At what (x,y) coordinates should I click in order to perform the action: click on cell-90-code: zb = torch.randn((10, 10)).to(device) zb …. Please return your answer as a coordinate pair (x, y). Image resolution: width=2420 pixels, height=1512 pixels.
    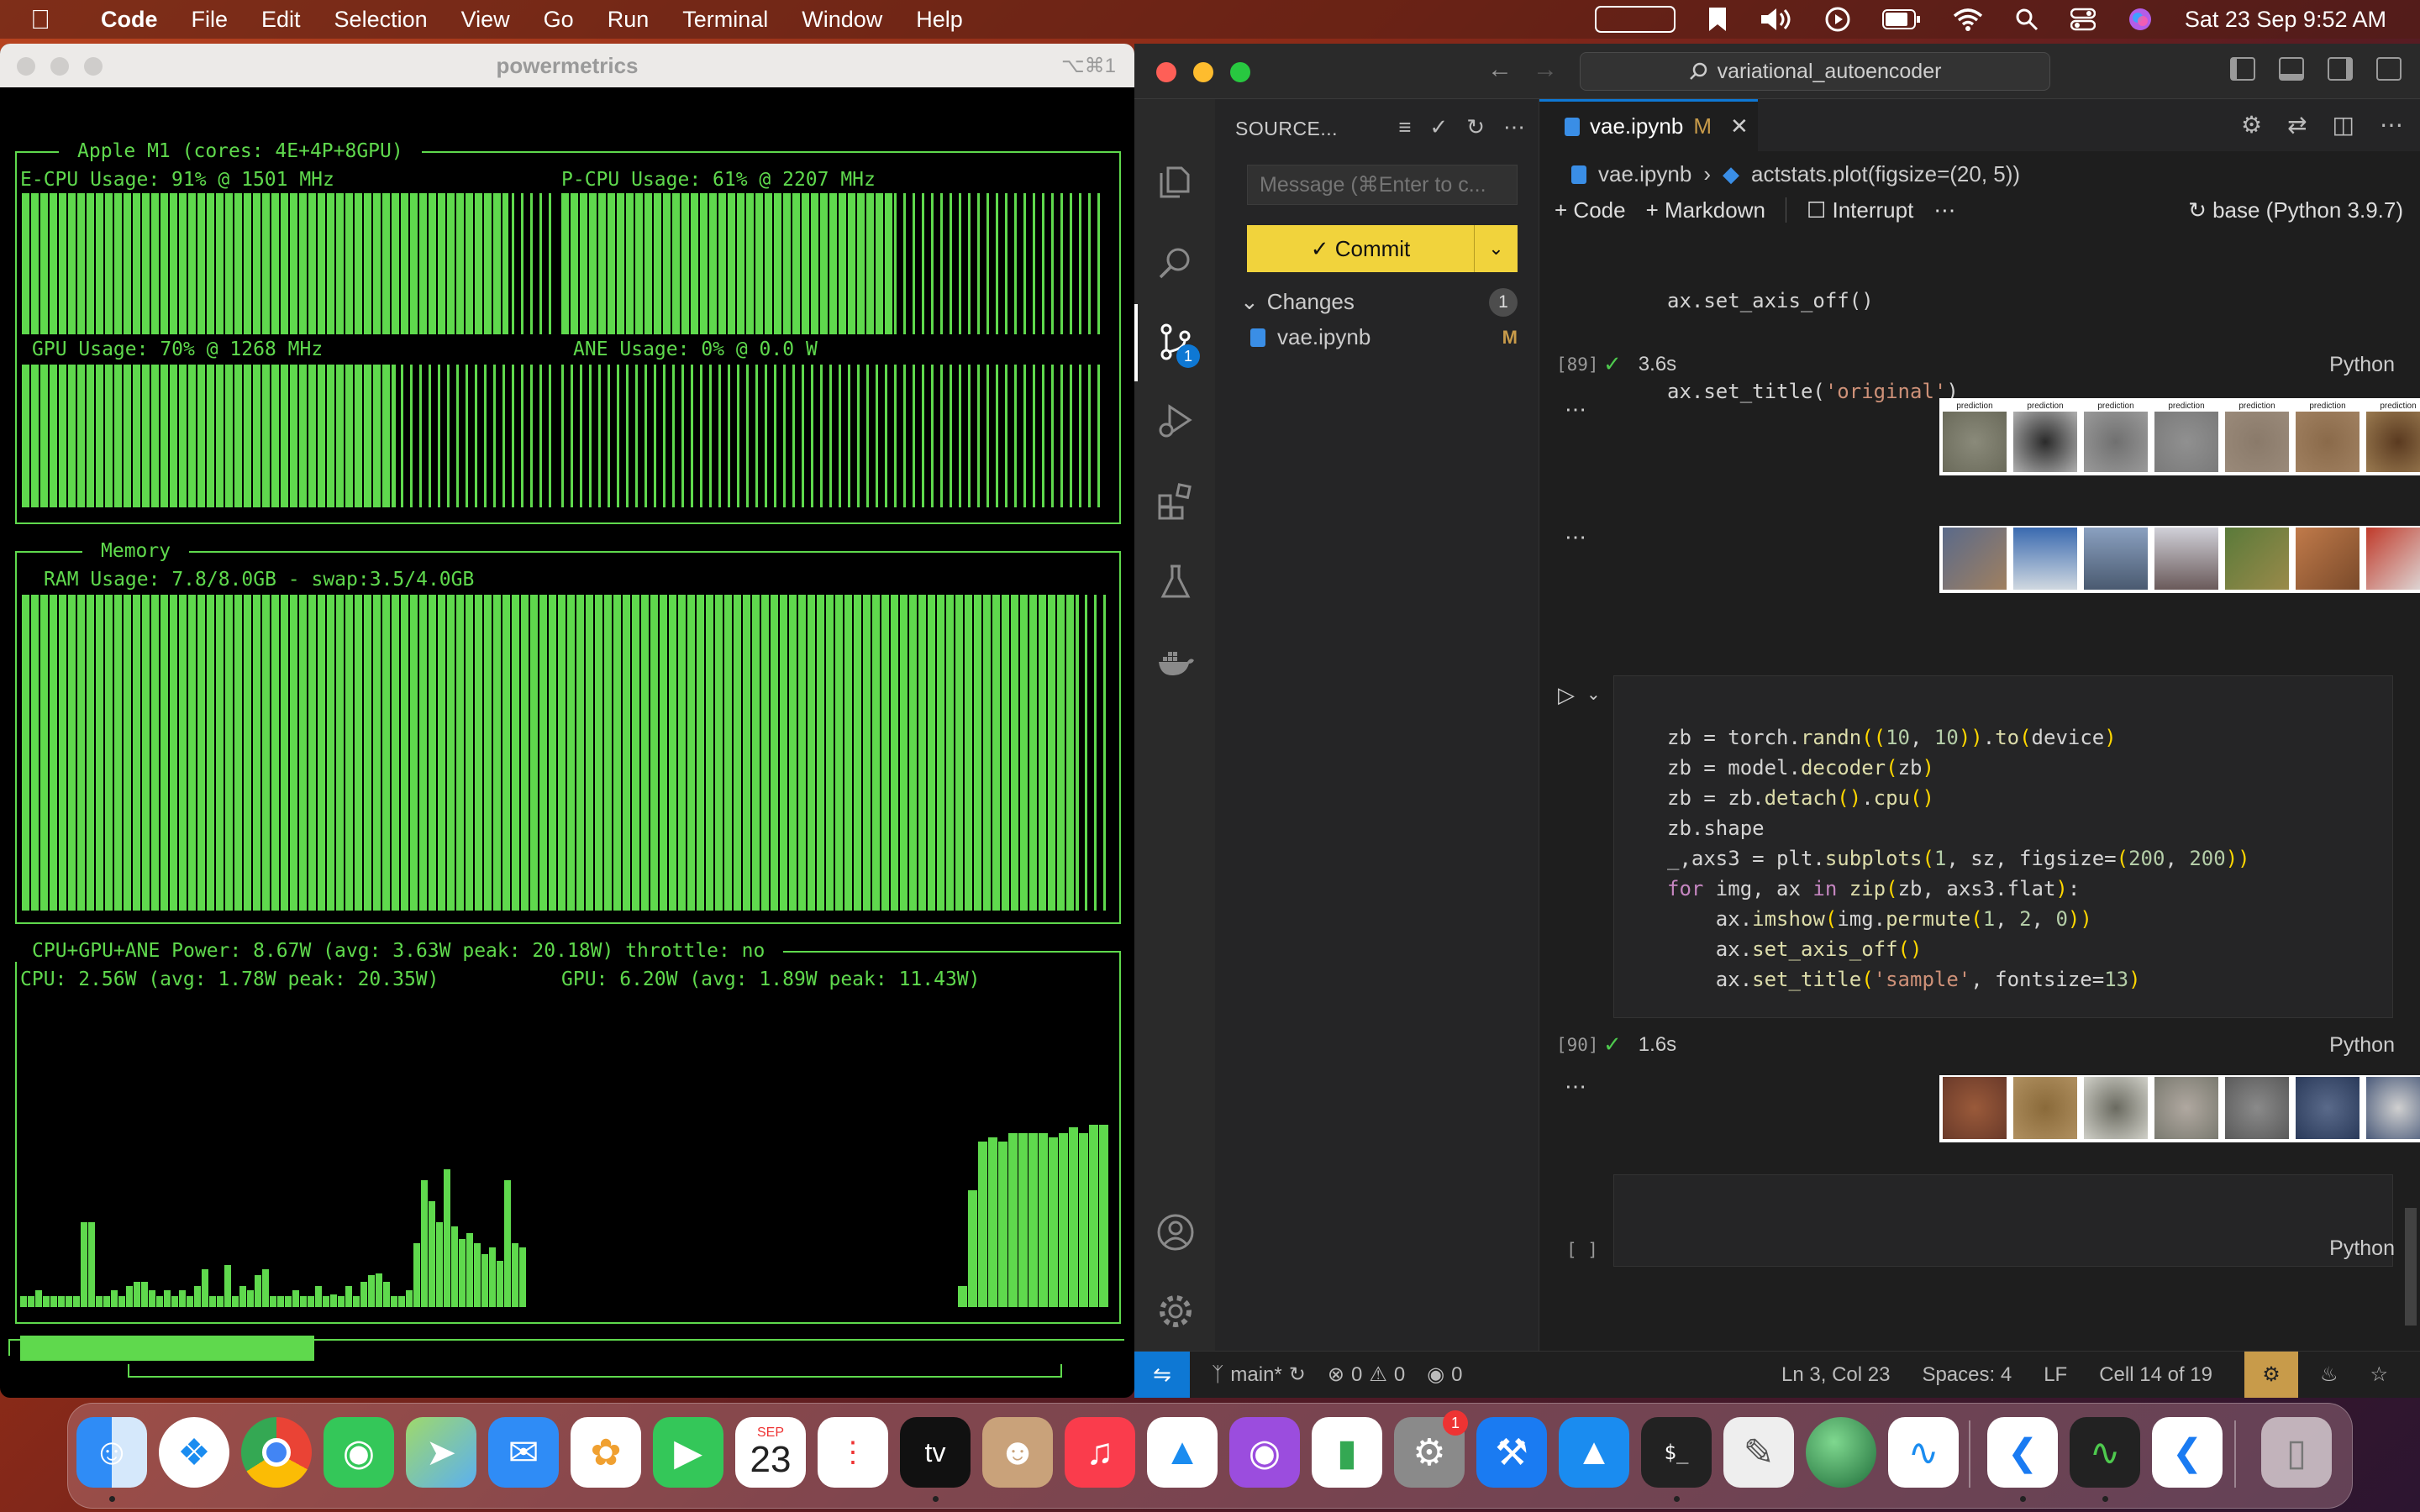
    Looking at the image, I should click on (1959, 843).